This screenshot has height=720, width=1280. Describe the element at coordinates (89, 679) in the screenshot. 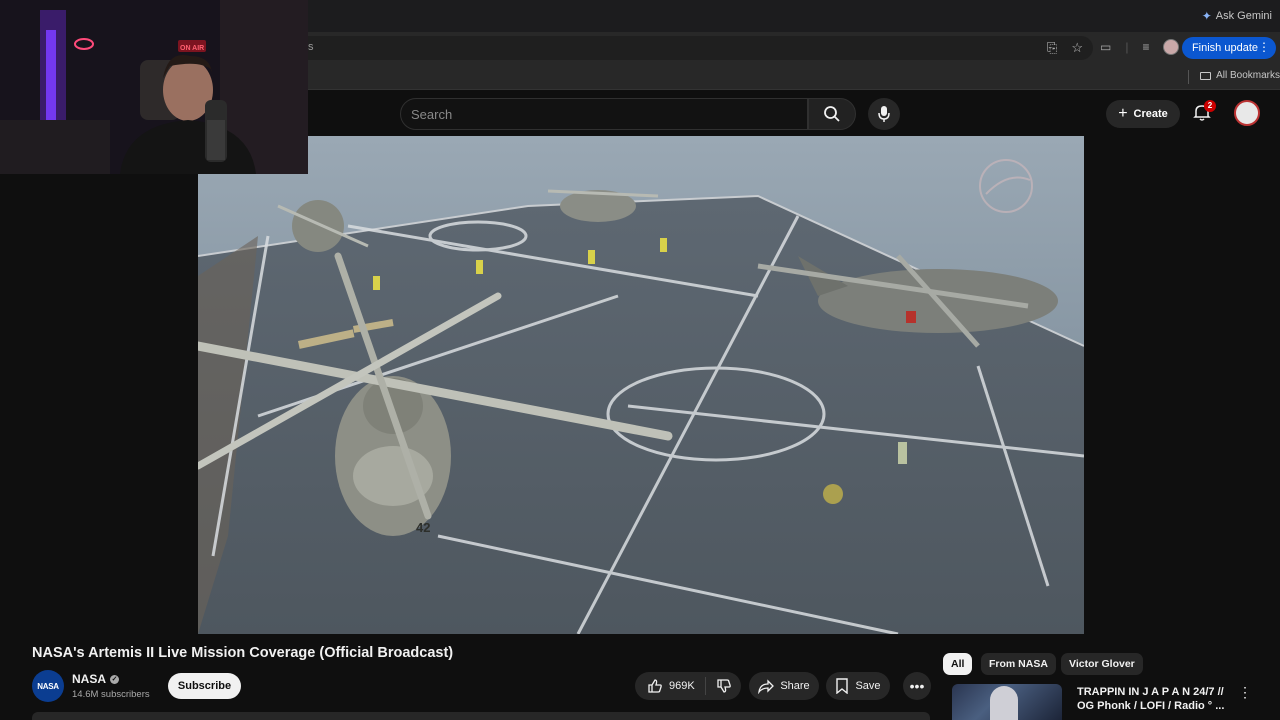

I see `channel-name-label: NASA` at that location.